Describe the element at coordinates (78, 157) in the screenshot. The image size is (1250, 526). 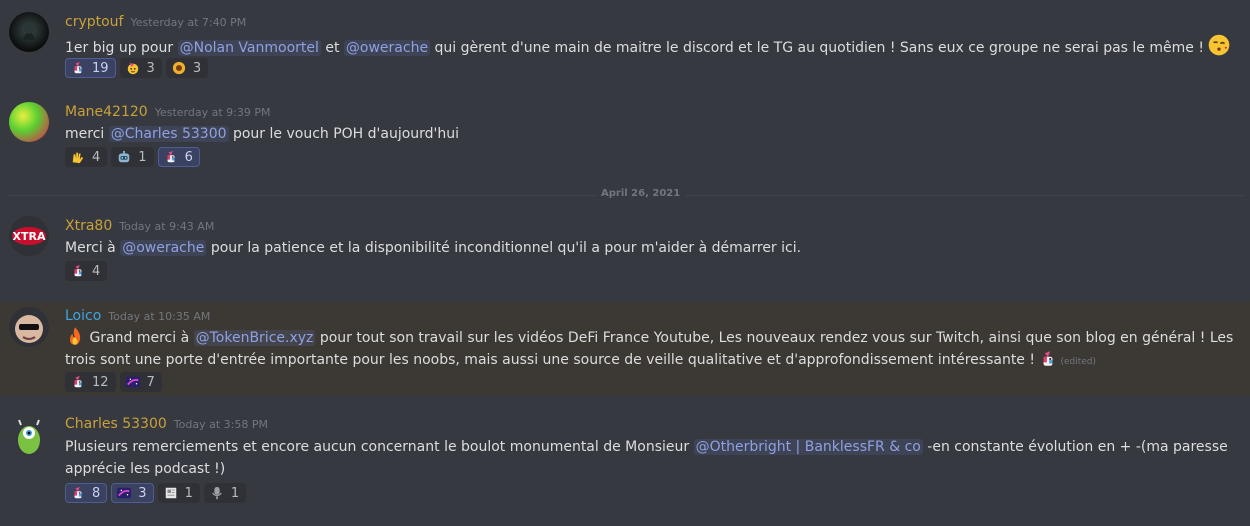
I see `raised-hands-icon` at that location.